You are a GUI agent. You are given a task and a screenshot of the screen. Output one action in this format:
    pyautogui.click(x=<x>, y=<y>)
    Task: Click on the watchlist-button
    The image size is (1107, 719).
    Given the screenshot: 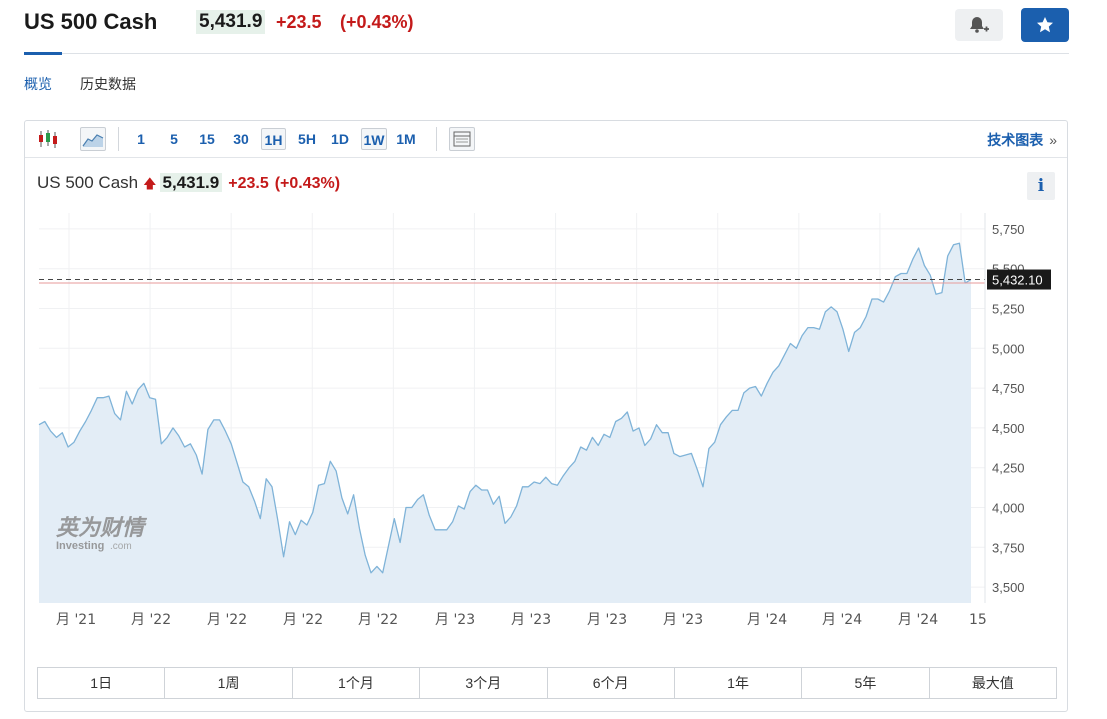 What is the action you would take?
    pyautogui.click(x=1045, y=25)
    